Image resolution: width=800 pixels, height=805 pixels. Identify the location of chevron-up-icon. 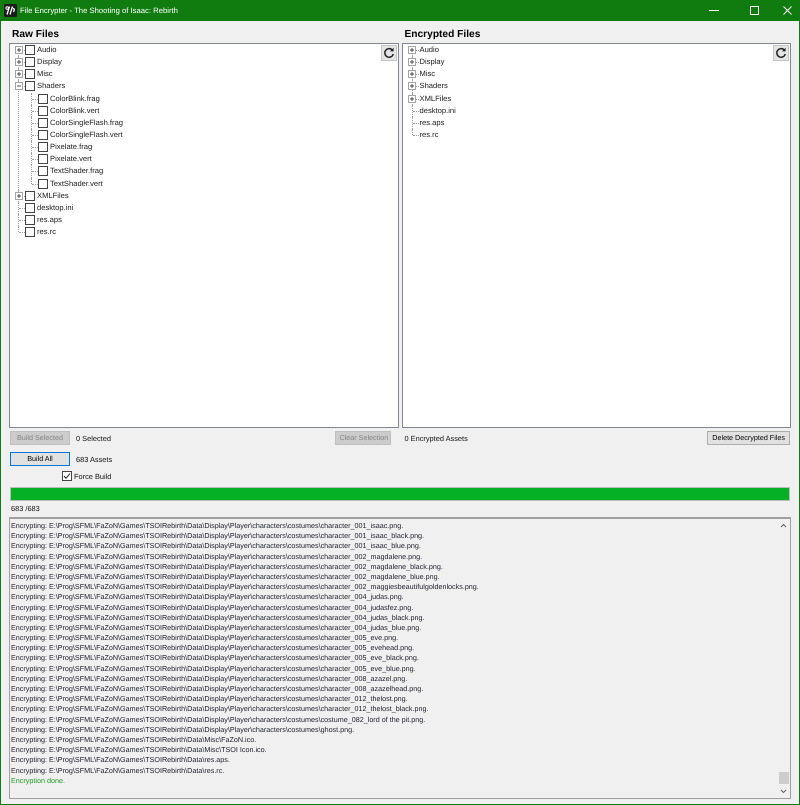
(783, 525).